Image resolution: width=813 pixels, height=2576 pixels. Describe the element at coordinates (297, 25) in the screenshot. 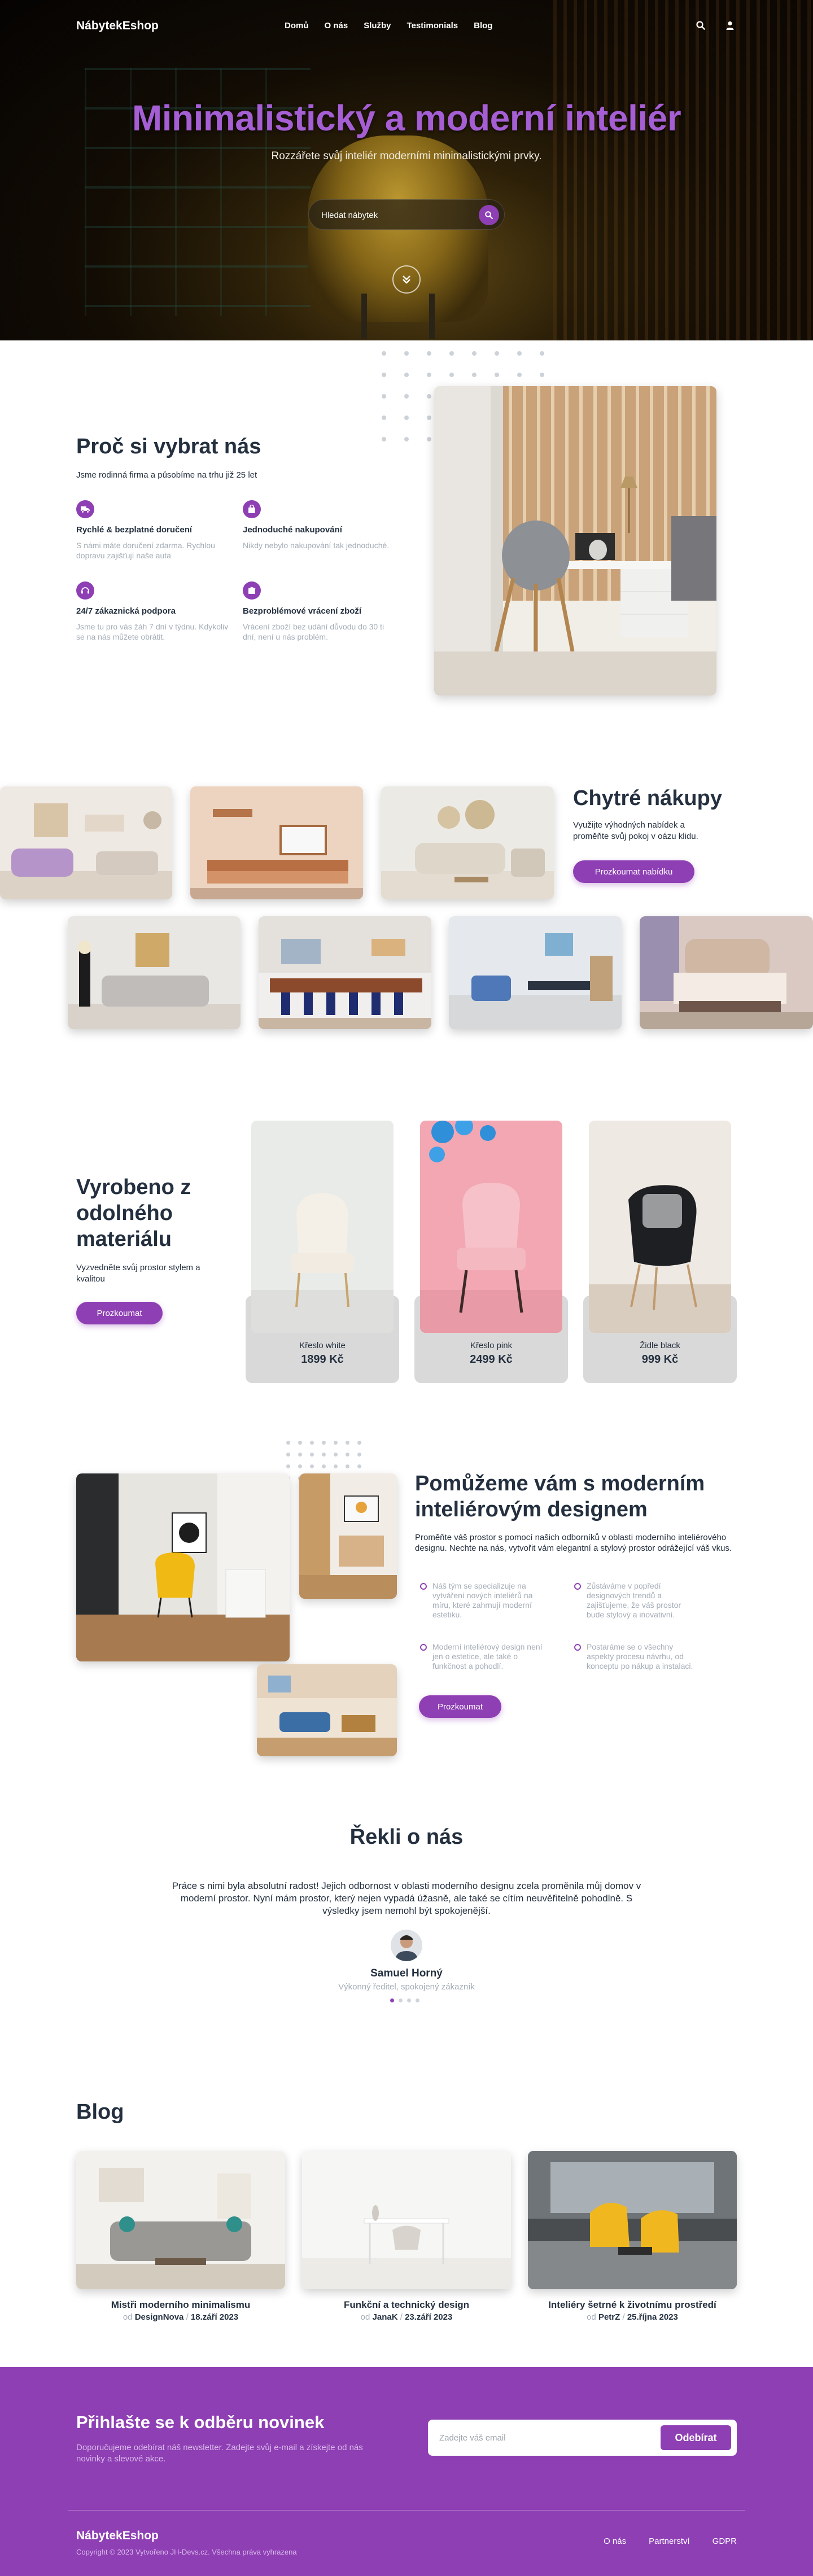

I see `nav-link-home: Domů` at that location.